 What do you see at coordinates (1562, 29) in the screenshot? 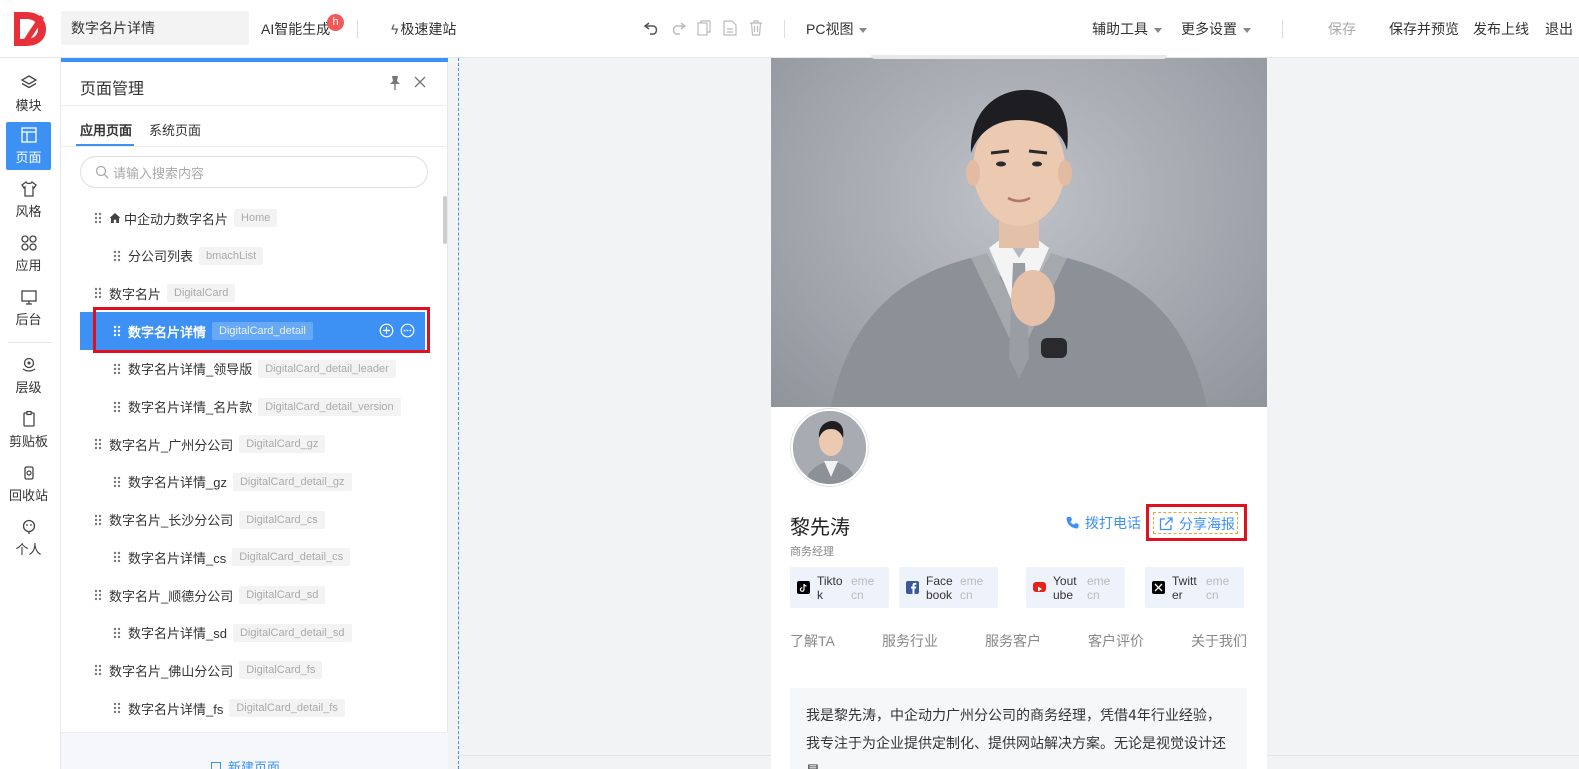
I see `exit-button: 退出` at bounding box center [1562, 29].